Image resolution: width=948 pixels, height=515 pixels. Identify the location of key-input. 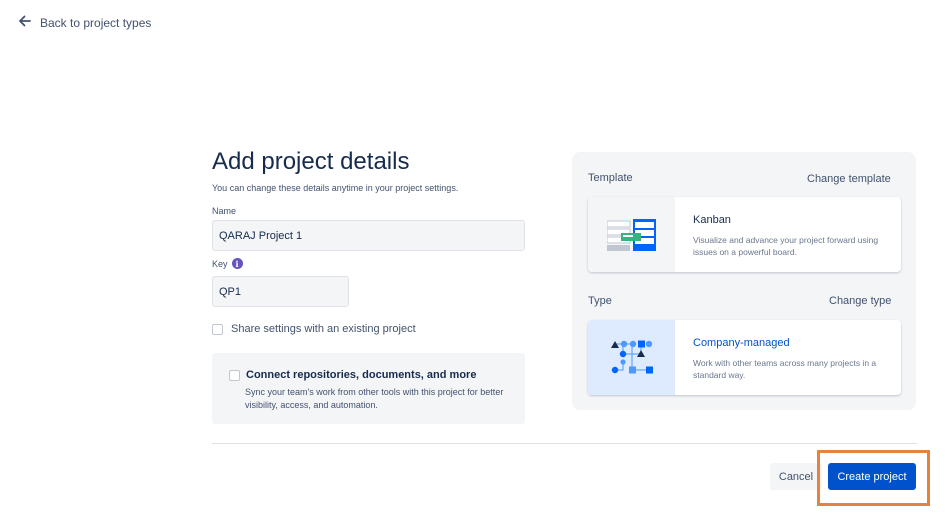
(280, 291).